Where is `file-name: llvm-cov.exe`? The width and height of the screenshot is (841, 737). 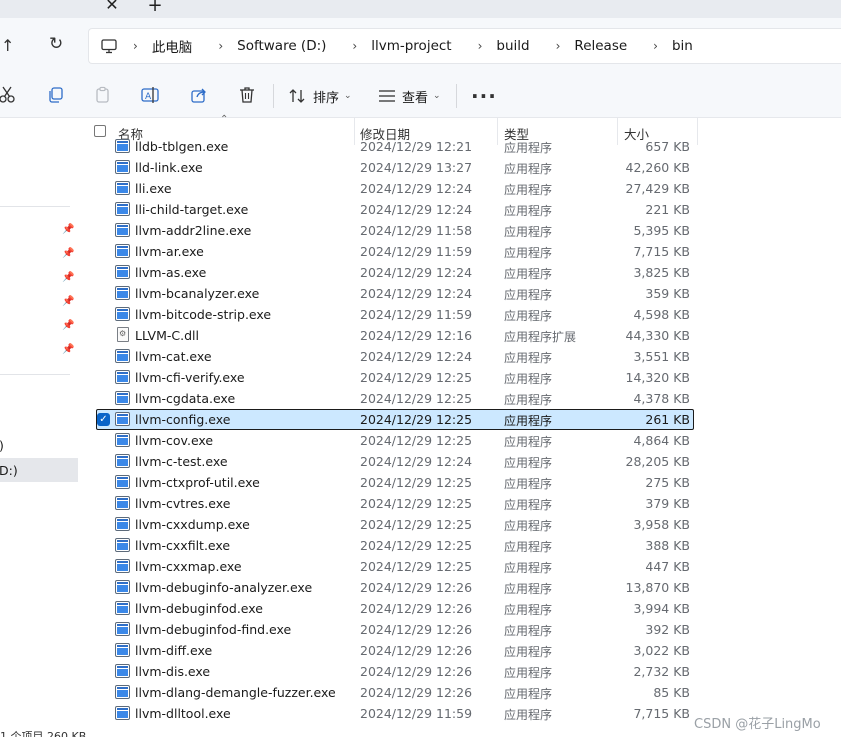
file-name: llvm-cov.exe is located at coordinates (174, 440).